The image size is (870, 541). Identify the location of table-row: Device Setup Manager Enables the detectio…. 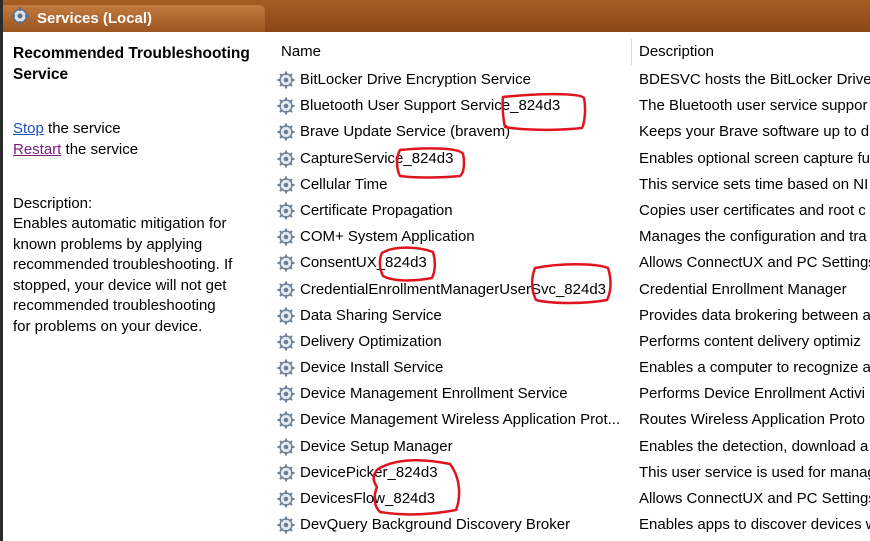
(567, 448).